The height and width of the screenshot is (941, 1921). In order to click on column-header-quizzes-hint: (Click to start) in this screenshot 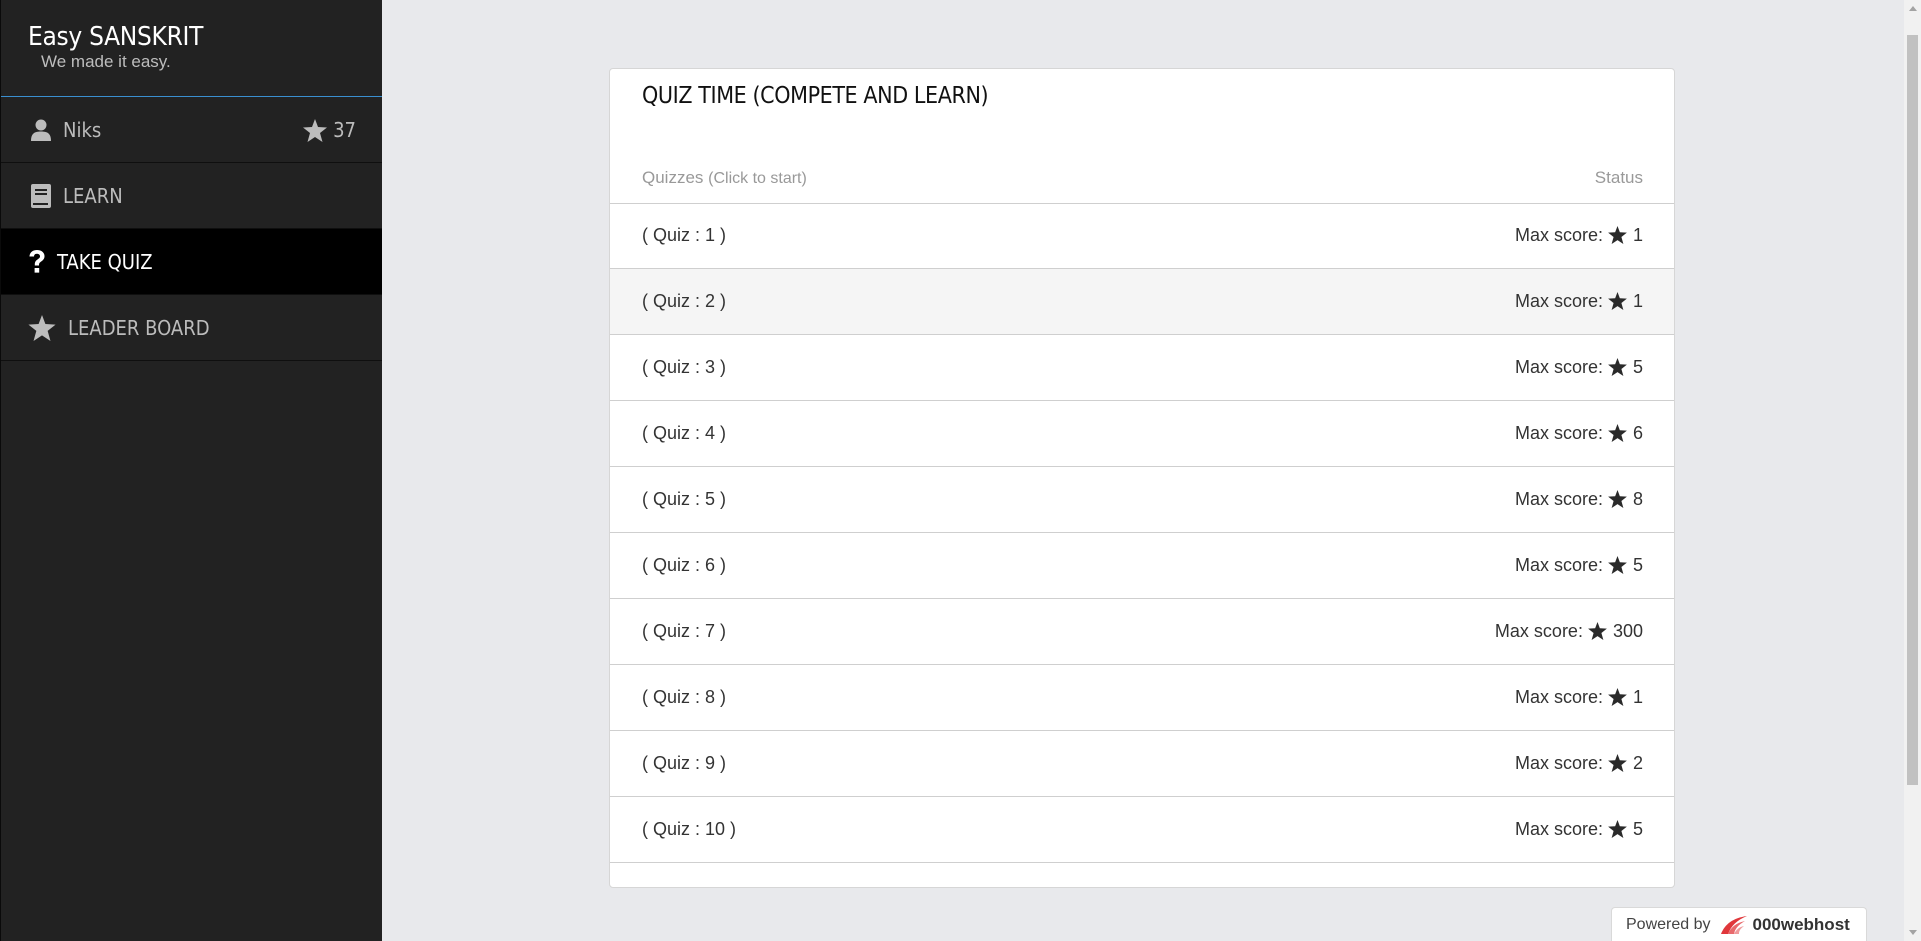, I will do `click(757, 178)`.